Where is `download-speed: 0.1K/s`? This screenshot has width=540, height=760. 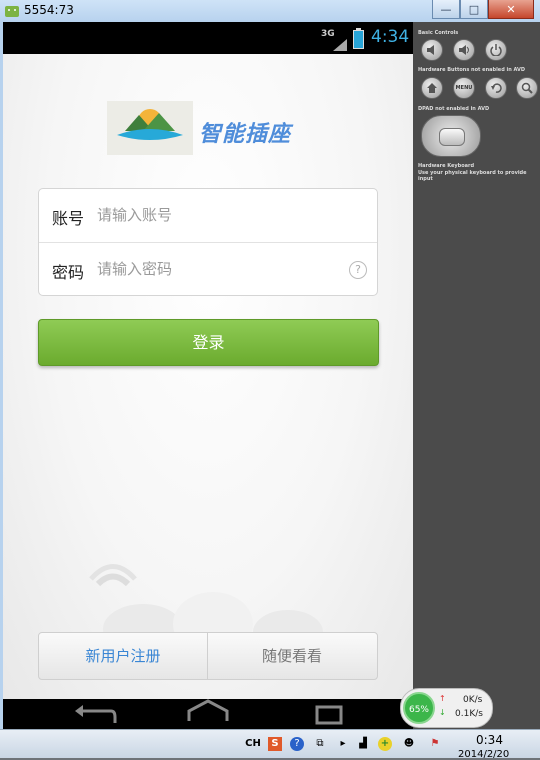 download-speed: 0.1K/s is located at coordinates (469, 714).